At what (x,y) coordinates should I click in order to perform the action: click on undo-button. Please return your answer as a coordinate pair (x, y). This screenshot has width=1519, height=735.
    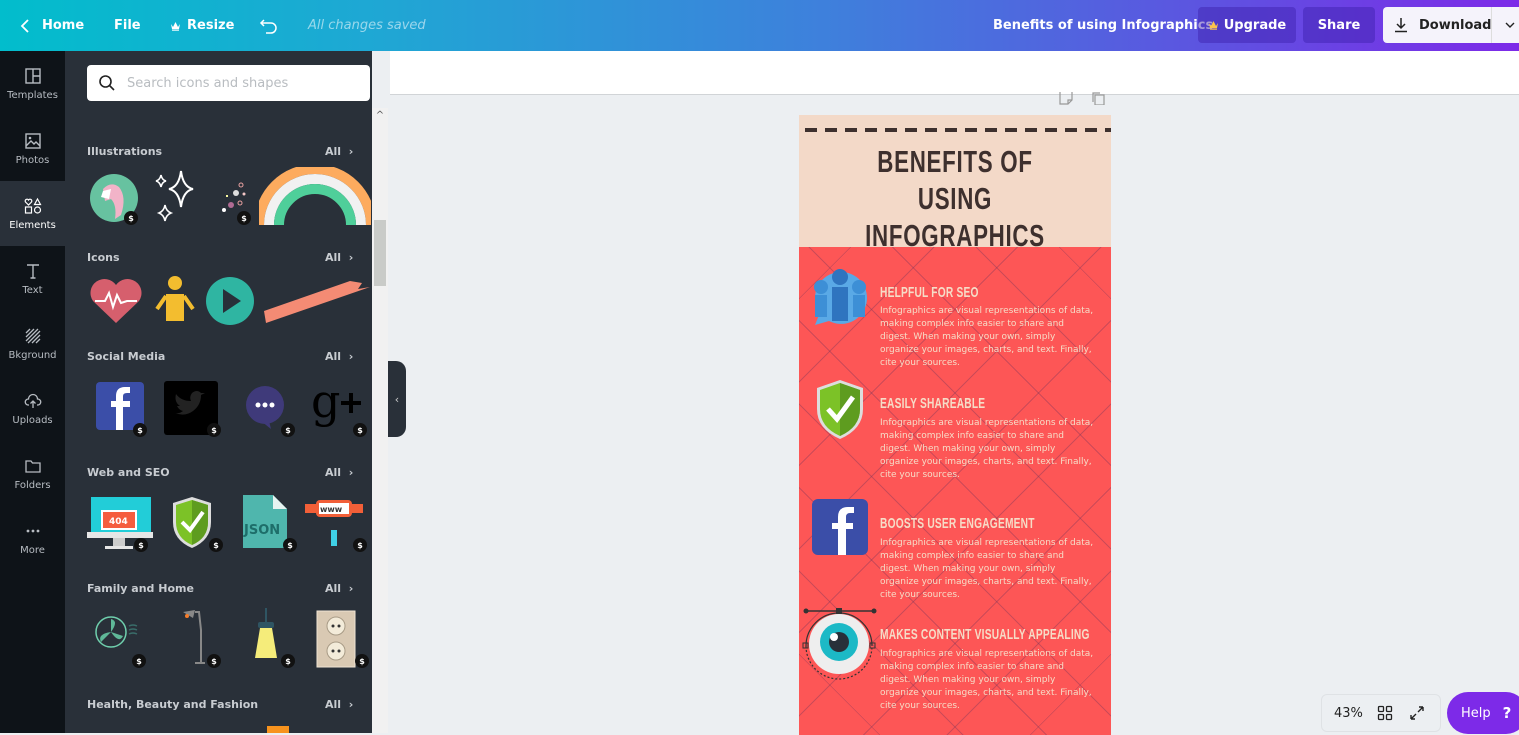
    Looking at the image, I should click on (269, 25).